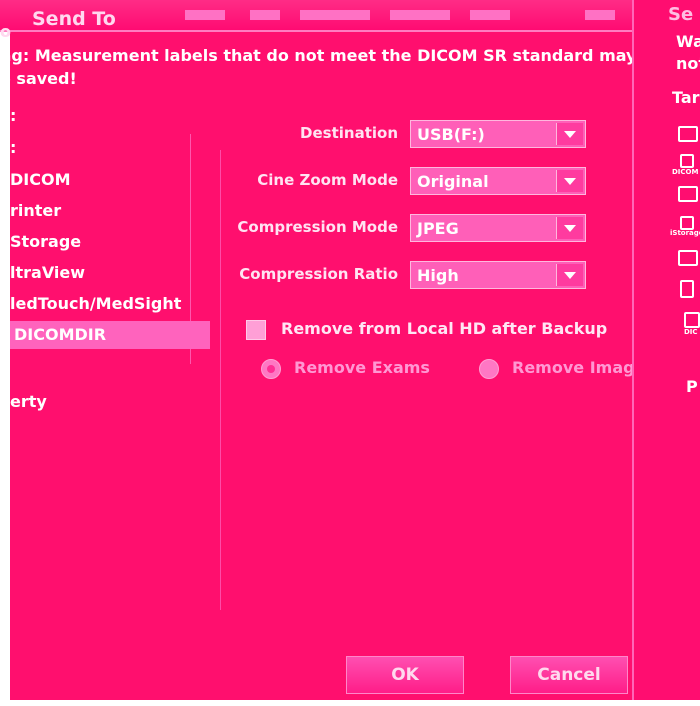 The width and height of the screenshot is (700, 706). What do you see at coordinates (349, 133) in the screenshot?
I see `destination-label: Destination` at bounding box center [349, 133].